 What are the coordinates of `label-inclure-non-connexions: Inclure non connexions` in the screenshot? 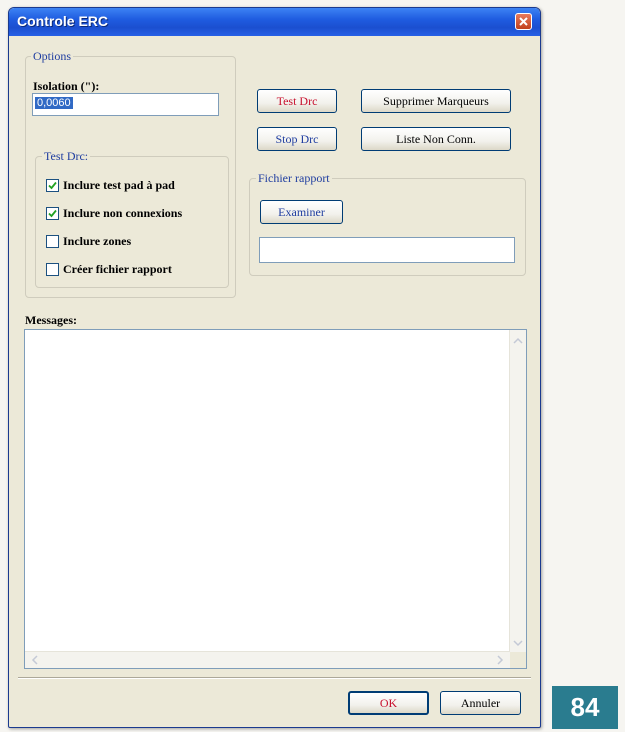 It's located at (123, 213).